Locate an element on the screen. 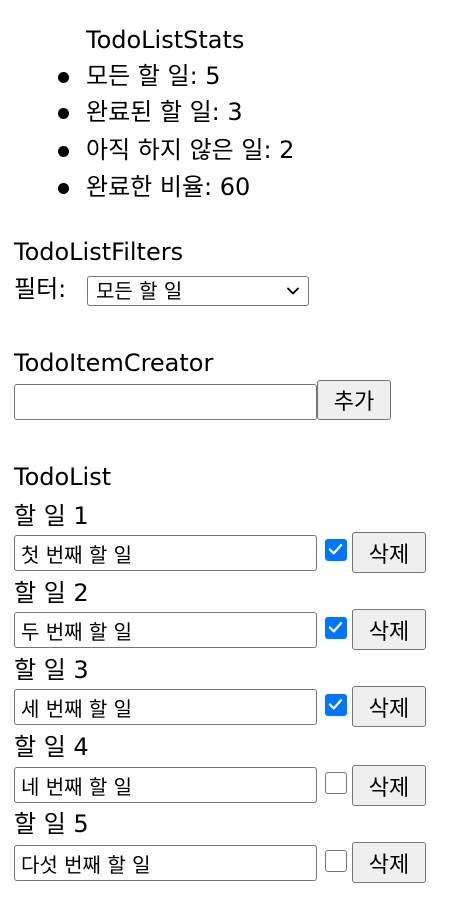  filter-selected-value: 모든 할 일 is located at coordinates (139, 291).